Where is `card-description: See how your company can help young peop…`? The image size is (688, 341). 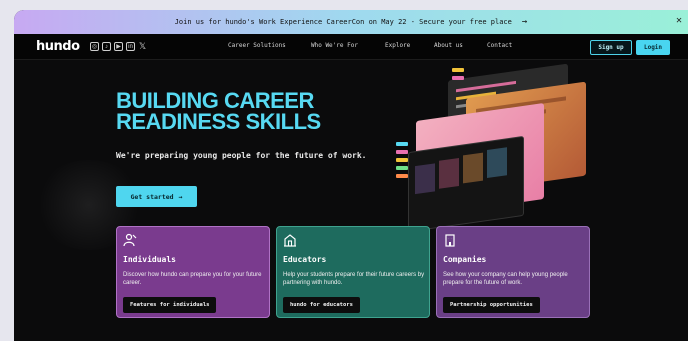
card-description: See how your company can help young peop… is located at coordinates (505, 279).